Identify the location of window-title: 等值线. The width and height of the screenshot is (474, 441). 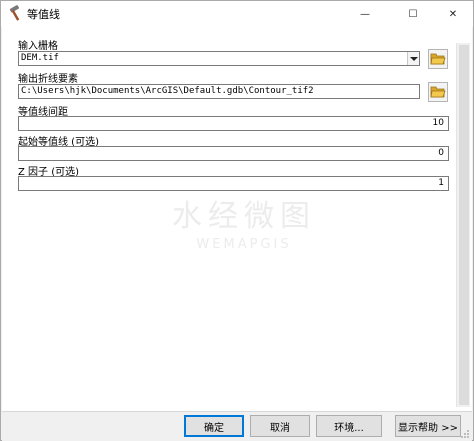
(43, 14).